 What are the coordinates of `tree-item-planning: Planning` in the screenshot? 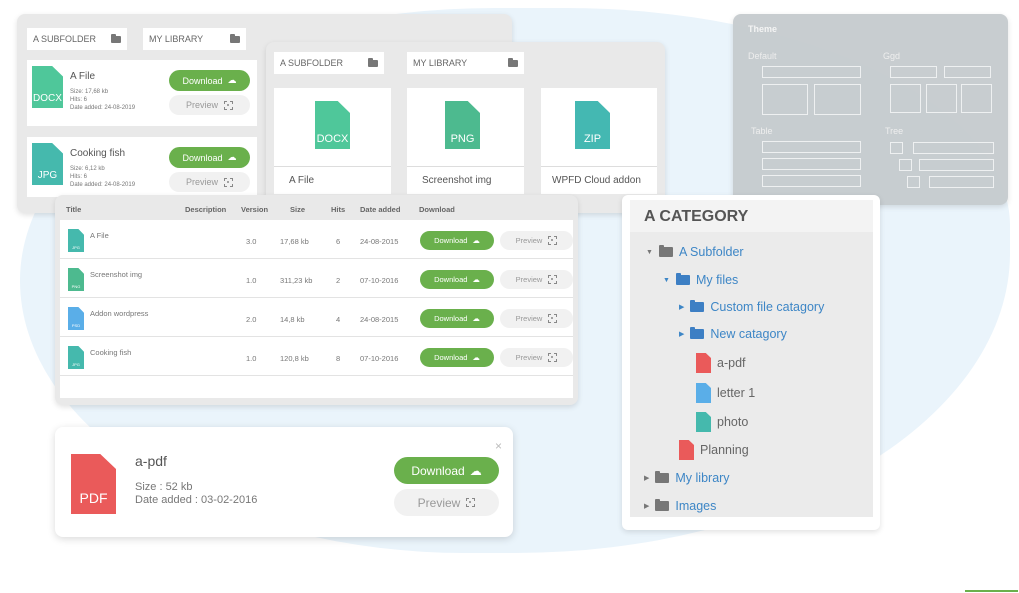 It's located at (714, 450).